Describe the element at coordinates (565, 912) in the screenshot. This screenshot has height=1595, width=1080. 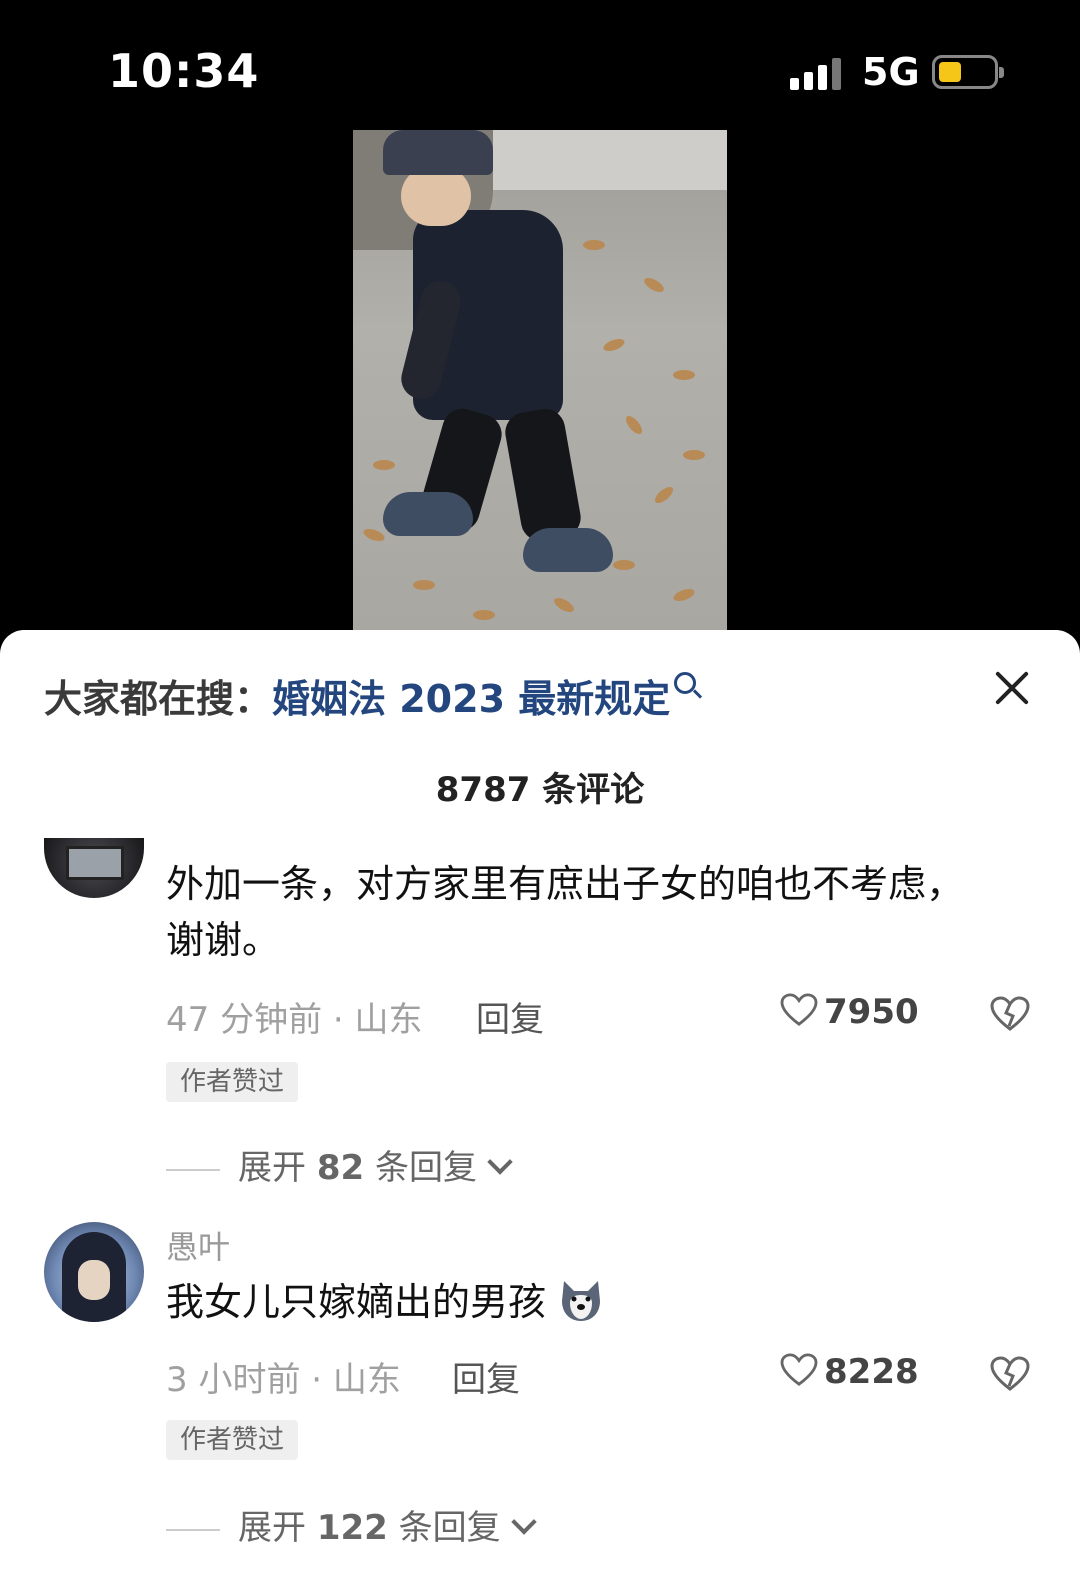
I see `comment-text: 外加一条，对方家里有庶出子女的咱也不考虑，谢谢。` at that location.